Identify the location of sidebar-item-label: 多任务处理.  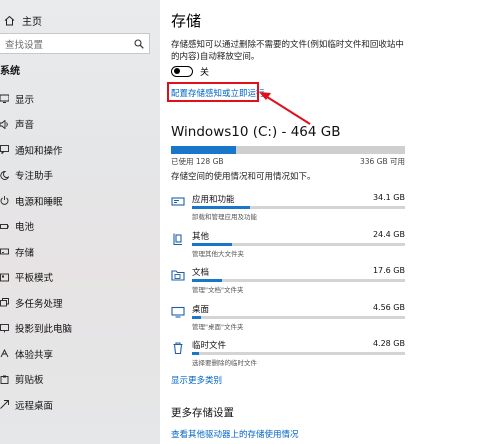
(39, 304).